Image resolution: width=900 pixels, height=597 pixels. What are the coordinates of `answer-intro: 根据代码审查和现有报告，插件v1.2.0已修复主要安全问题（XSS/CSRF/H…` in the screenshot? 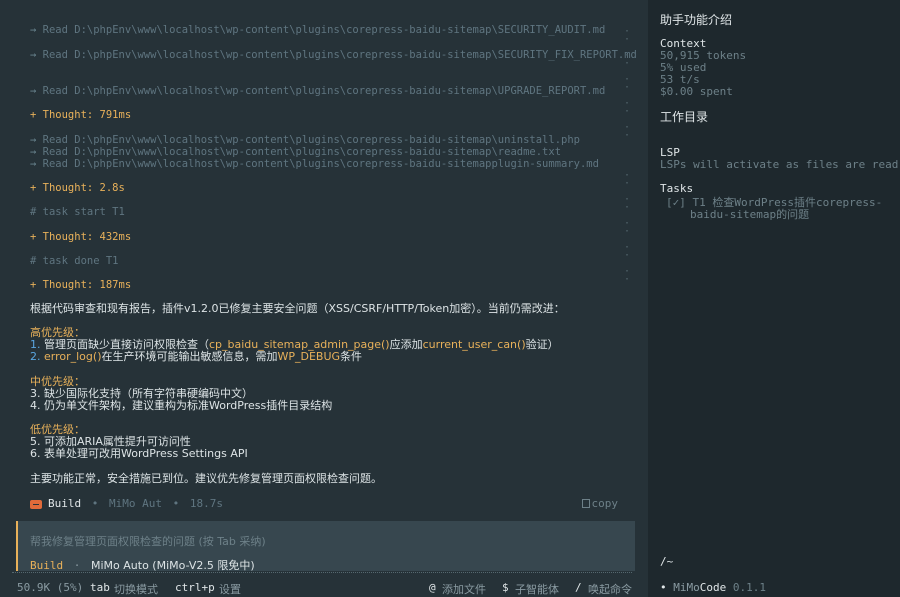 It's located at (297, 308).